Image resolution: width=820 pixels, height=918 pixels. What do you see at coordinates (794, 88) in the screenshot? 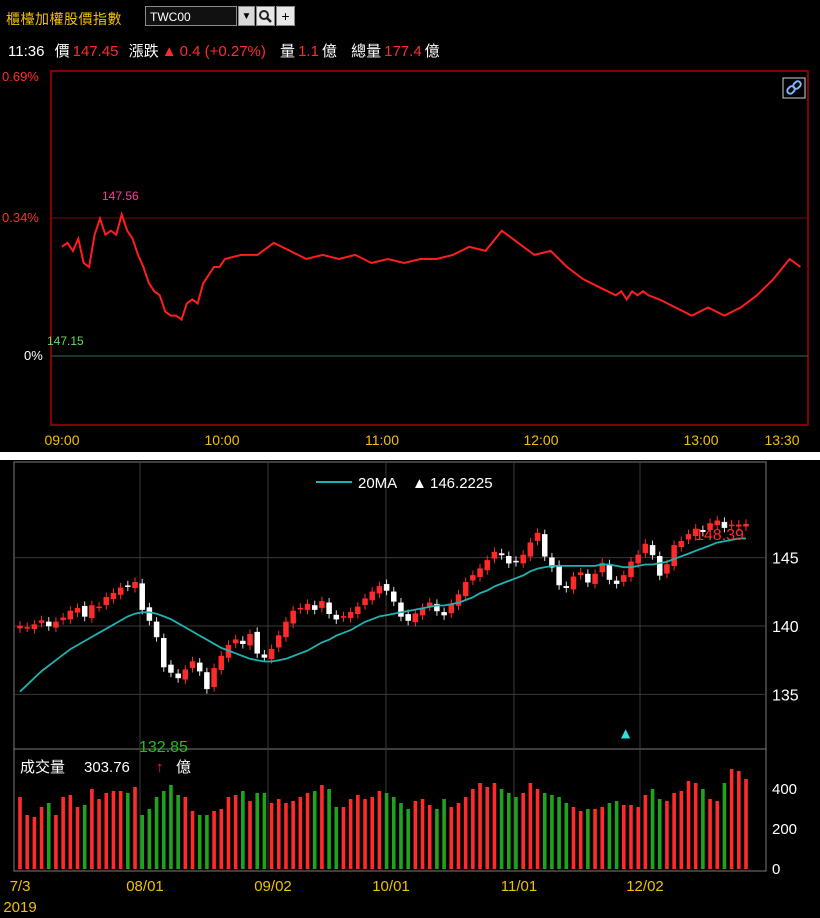
I see `link-button` at bounding box center [794, 88].